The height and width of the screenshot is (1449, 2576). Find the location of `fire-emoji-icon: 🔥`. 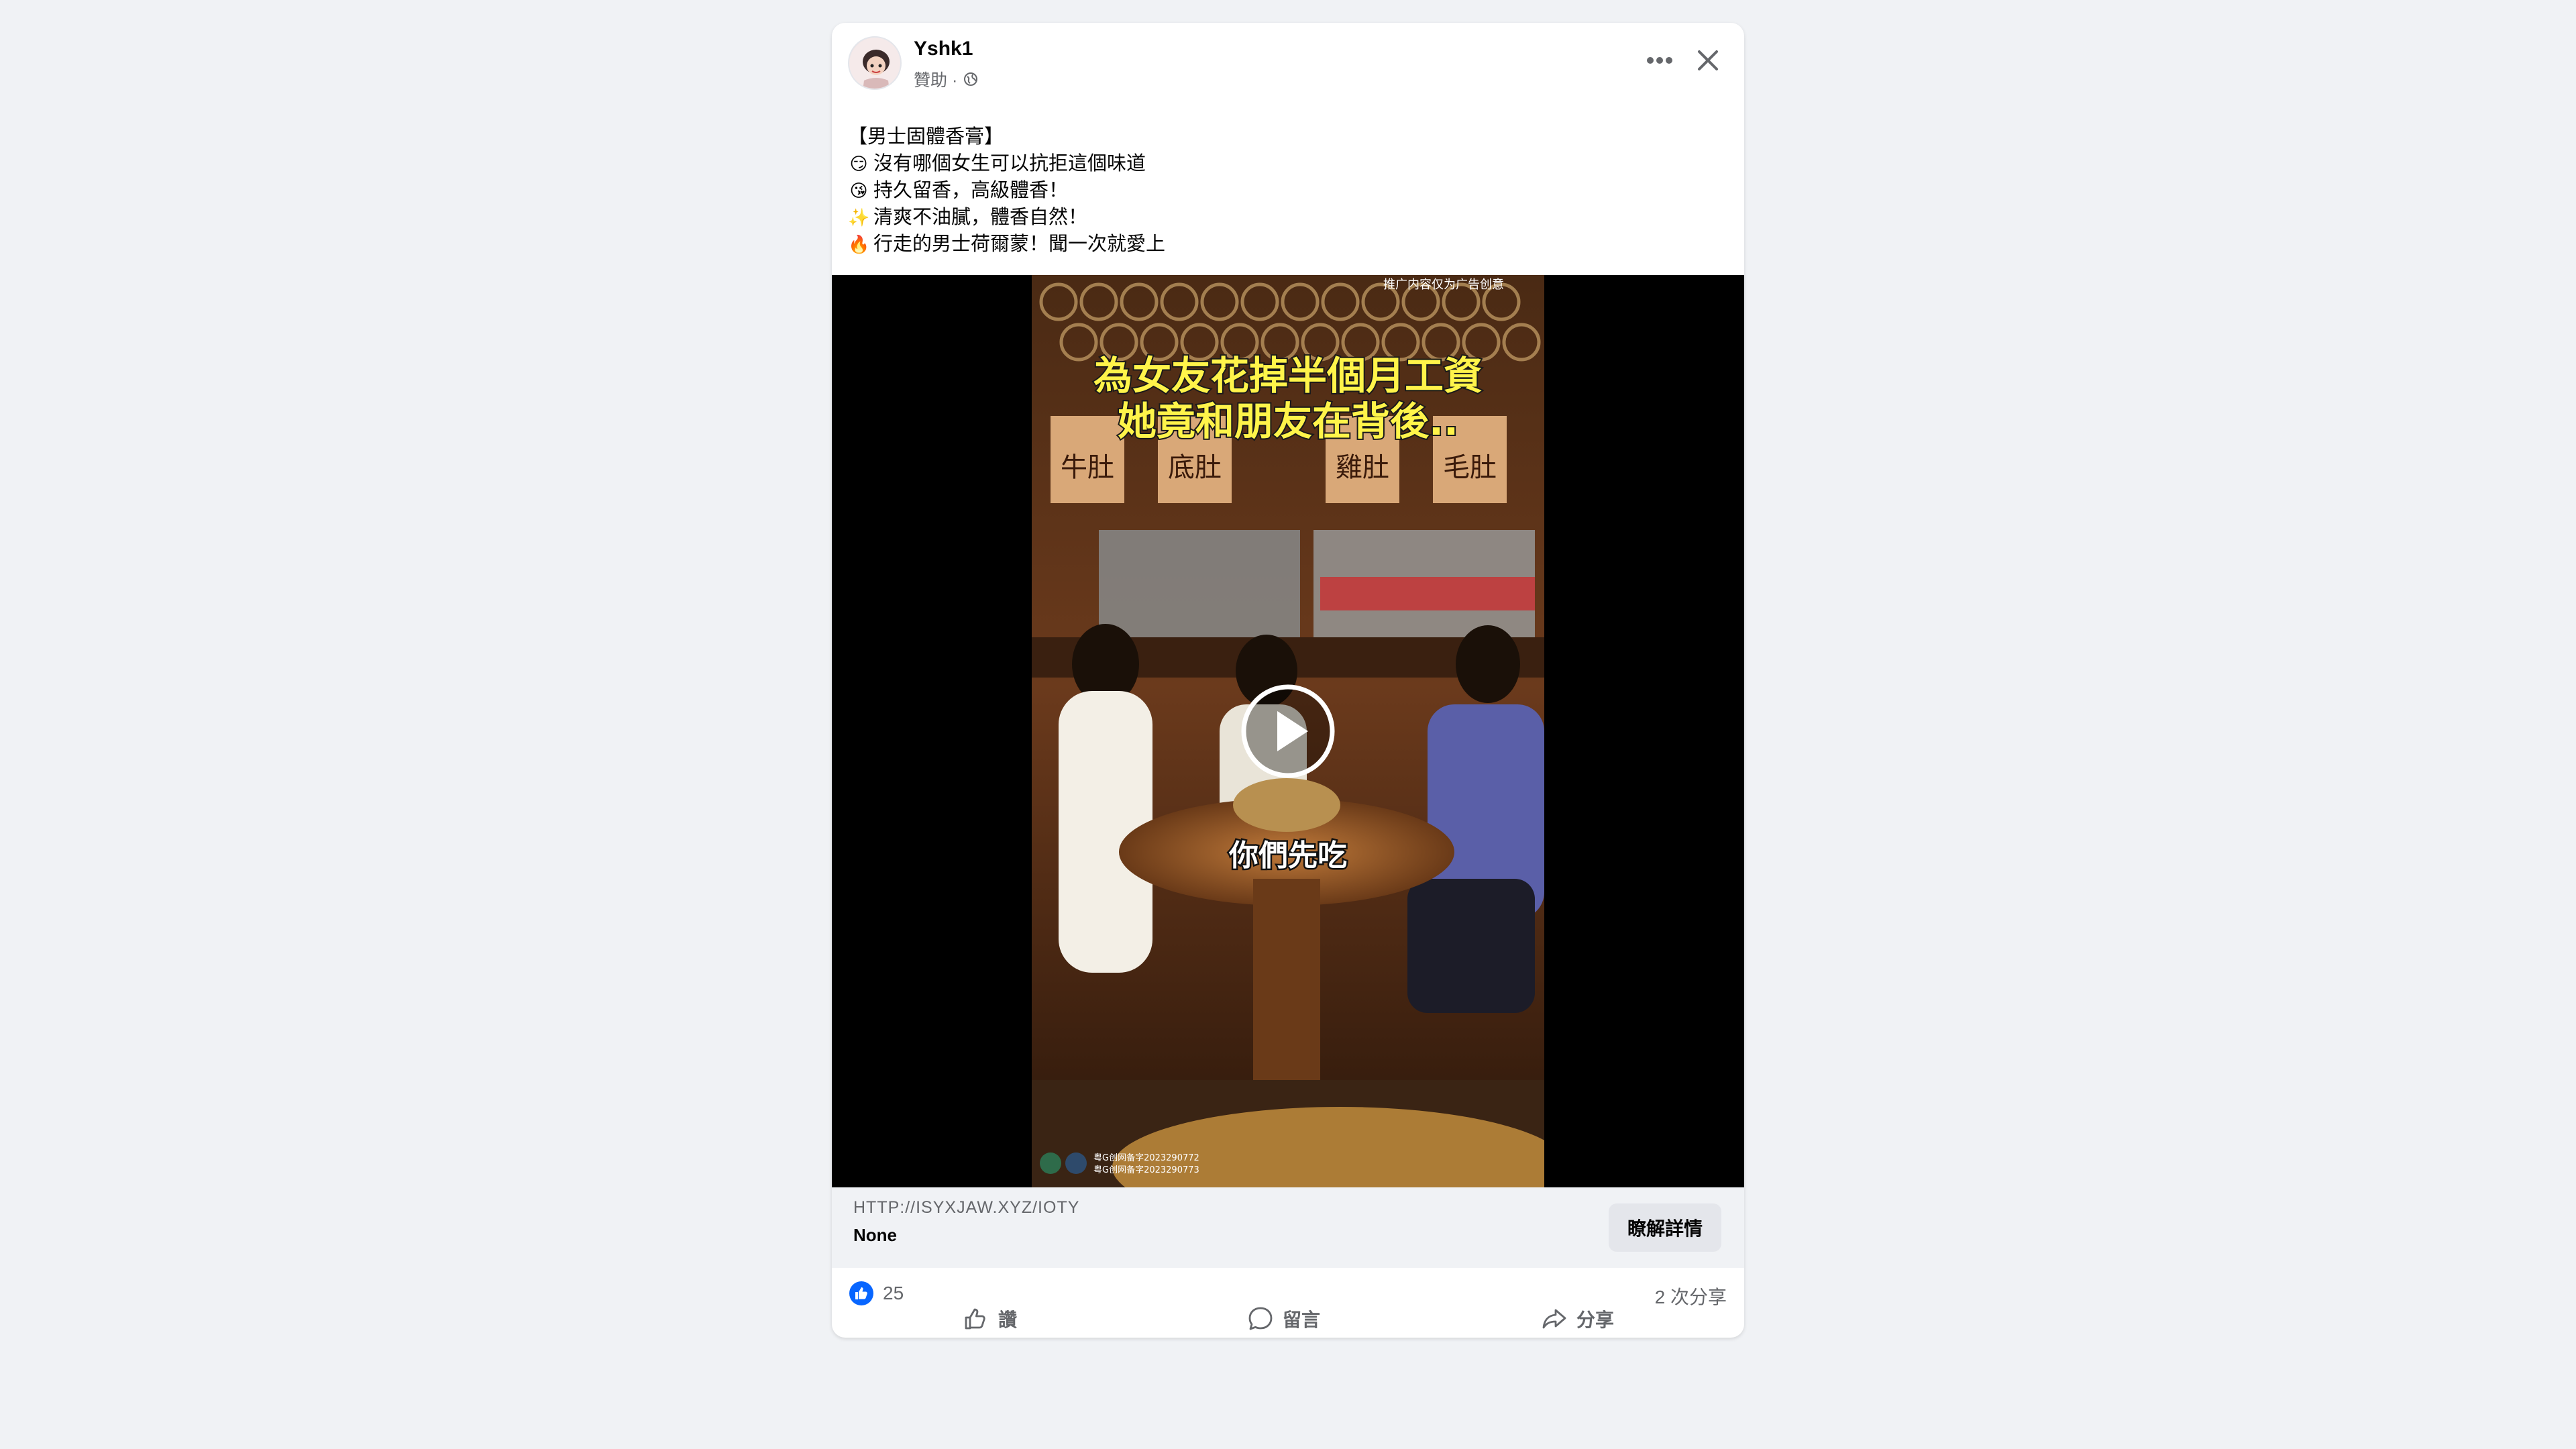

fire-emoji-icon: 🔥 is located at coordinates (858, 244).